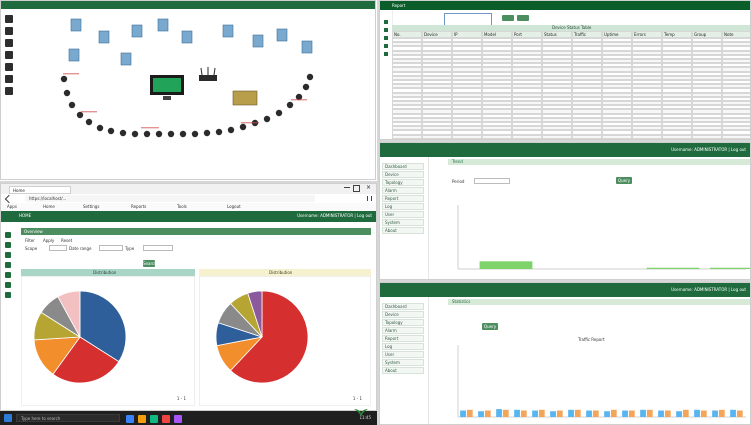 This screenshot has height=425, width=751. Describe the element at coordinates (68, 418) in the screenshot. I see `taskbar-search: Type here to search` at that location.